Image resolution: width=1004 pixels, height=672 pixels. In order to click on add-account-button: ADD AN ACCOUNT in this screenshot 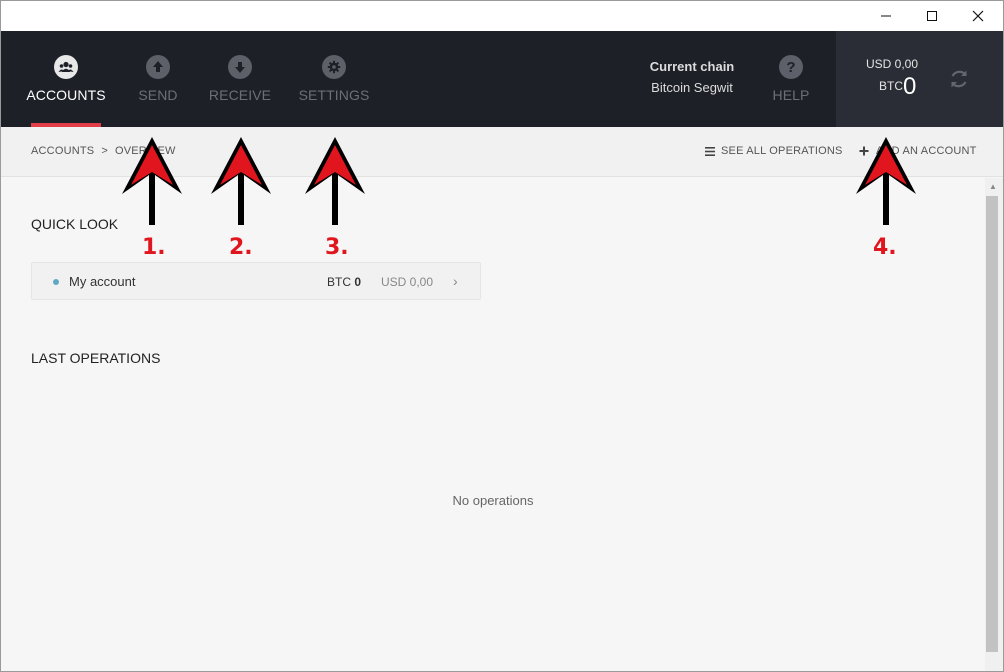, I will do `click(918, 151)`.